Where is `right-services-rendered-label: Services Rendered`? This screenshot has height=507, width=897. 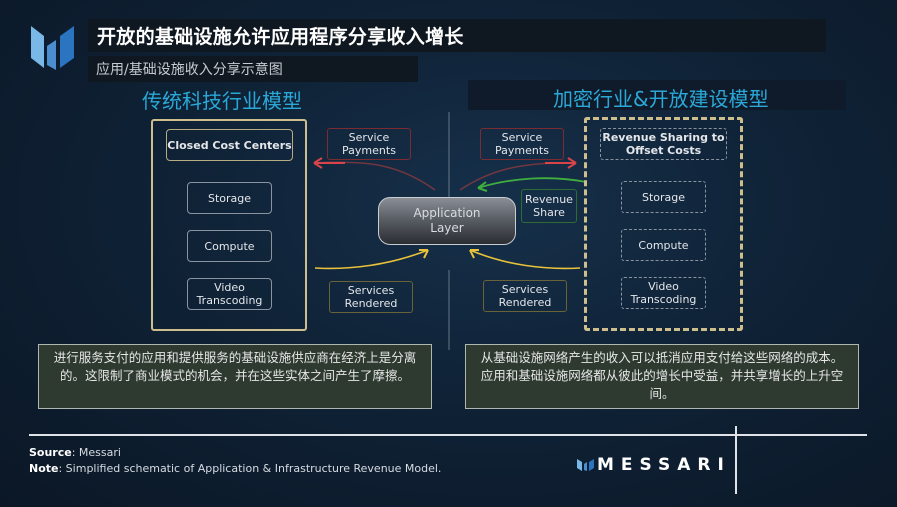 right-services-rendered-label: Services Rendered is located at coordinates (525, 296).